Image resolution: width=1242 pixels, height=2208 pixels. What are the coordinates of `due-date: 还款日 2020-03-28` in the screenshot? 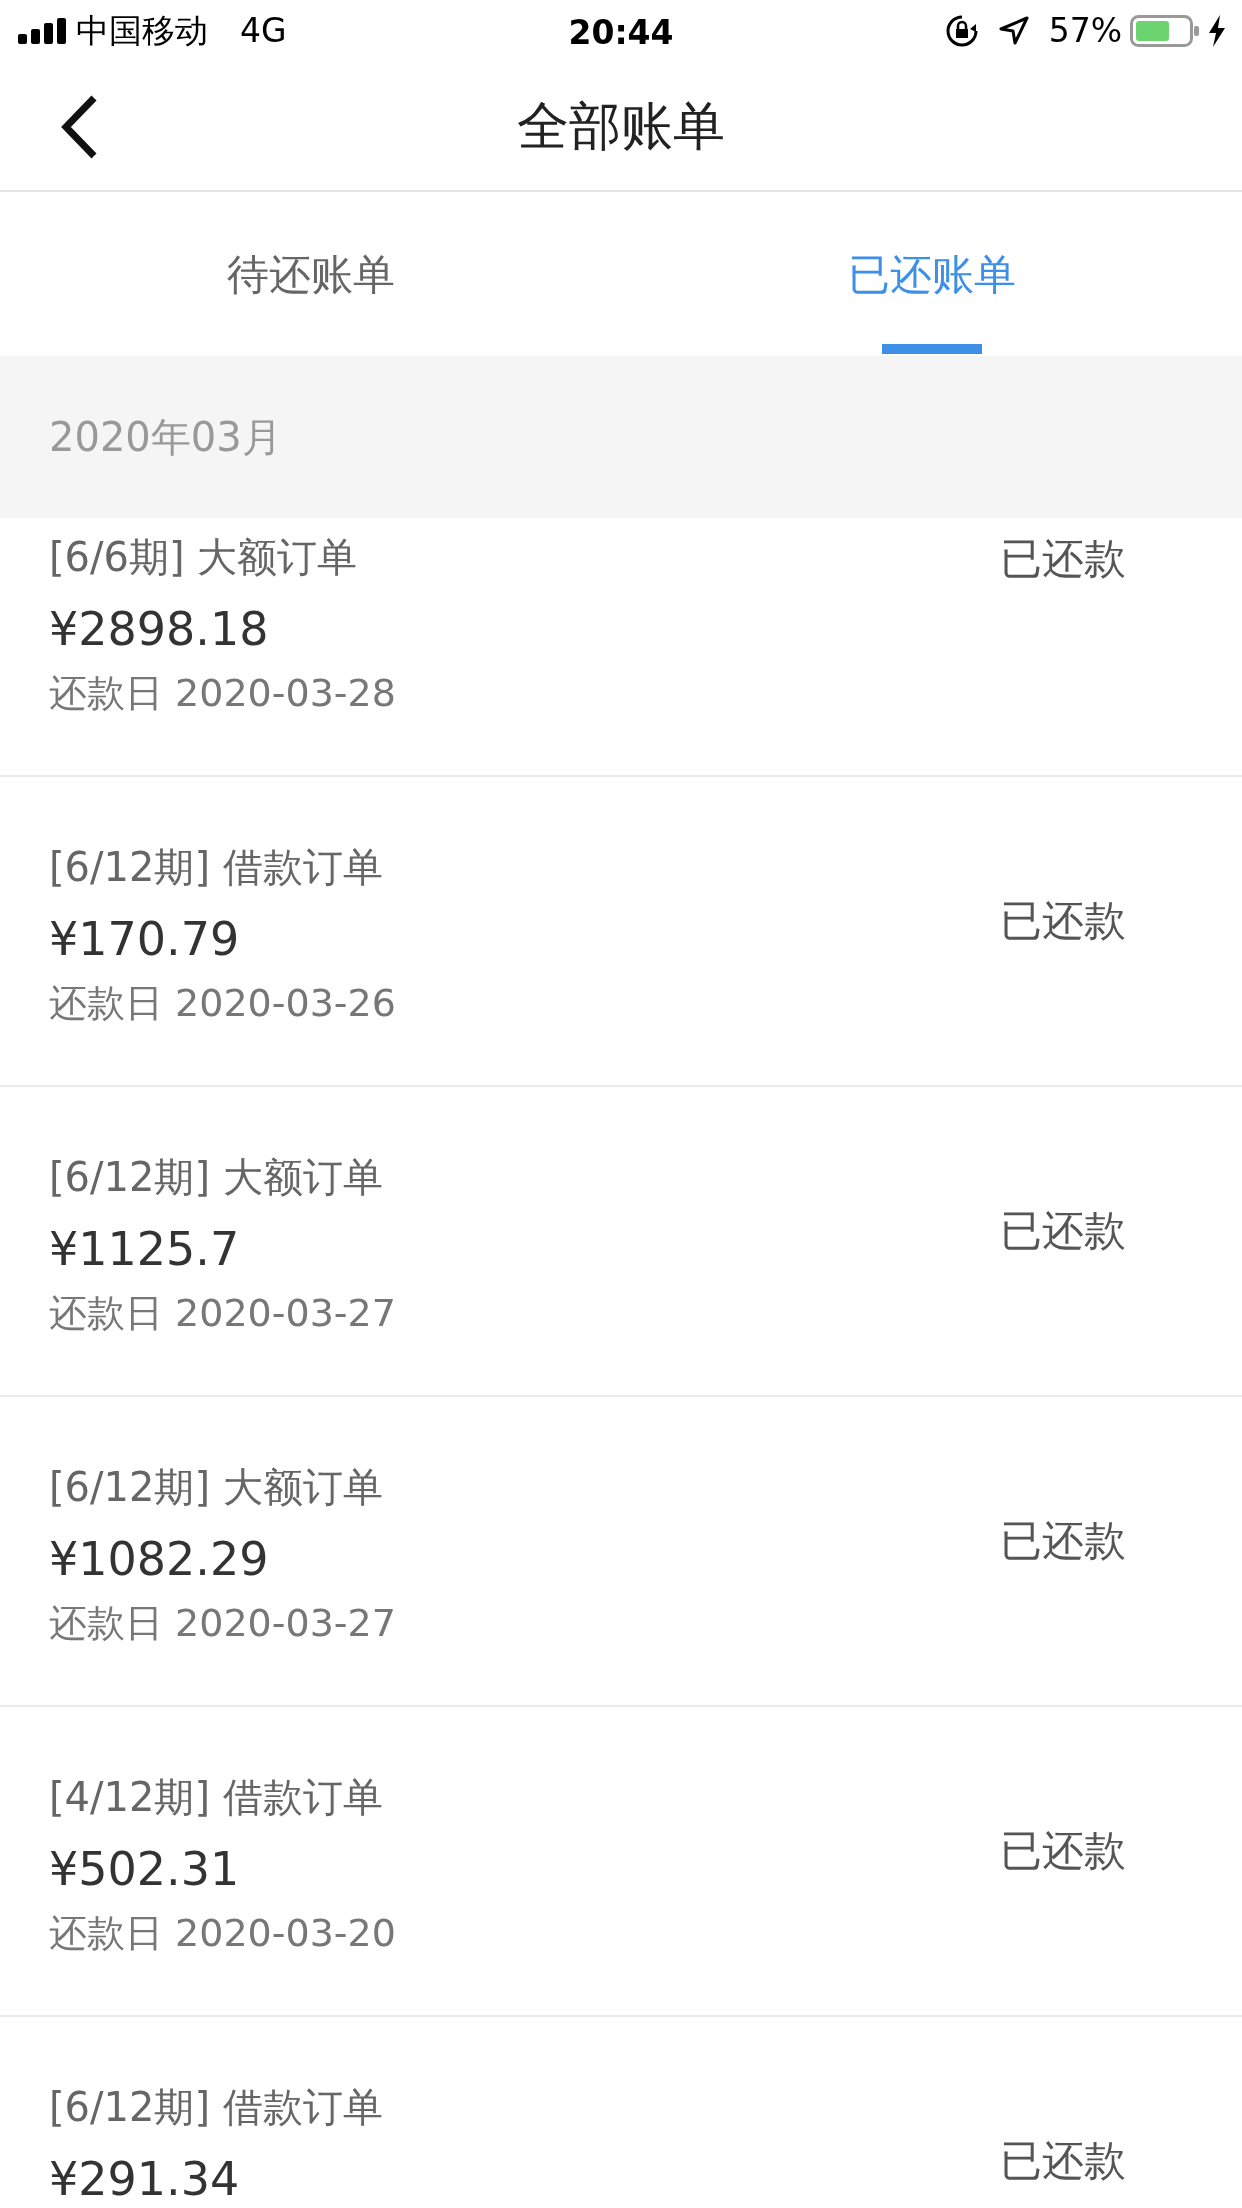 It's located at (222, 693).